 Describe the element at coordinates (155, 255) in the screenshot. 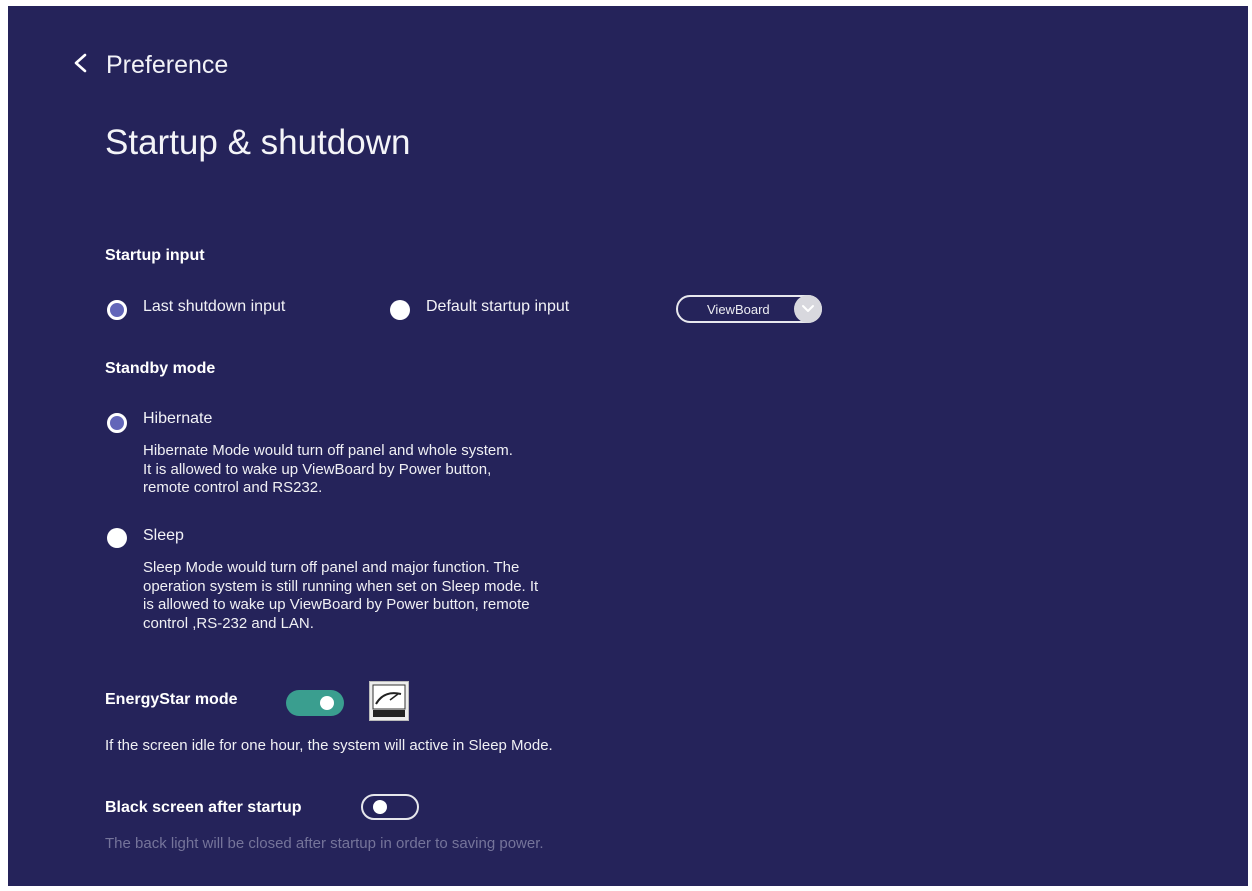

I see `startup-input-heading: Startup input` at that location.